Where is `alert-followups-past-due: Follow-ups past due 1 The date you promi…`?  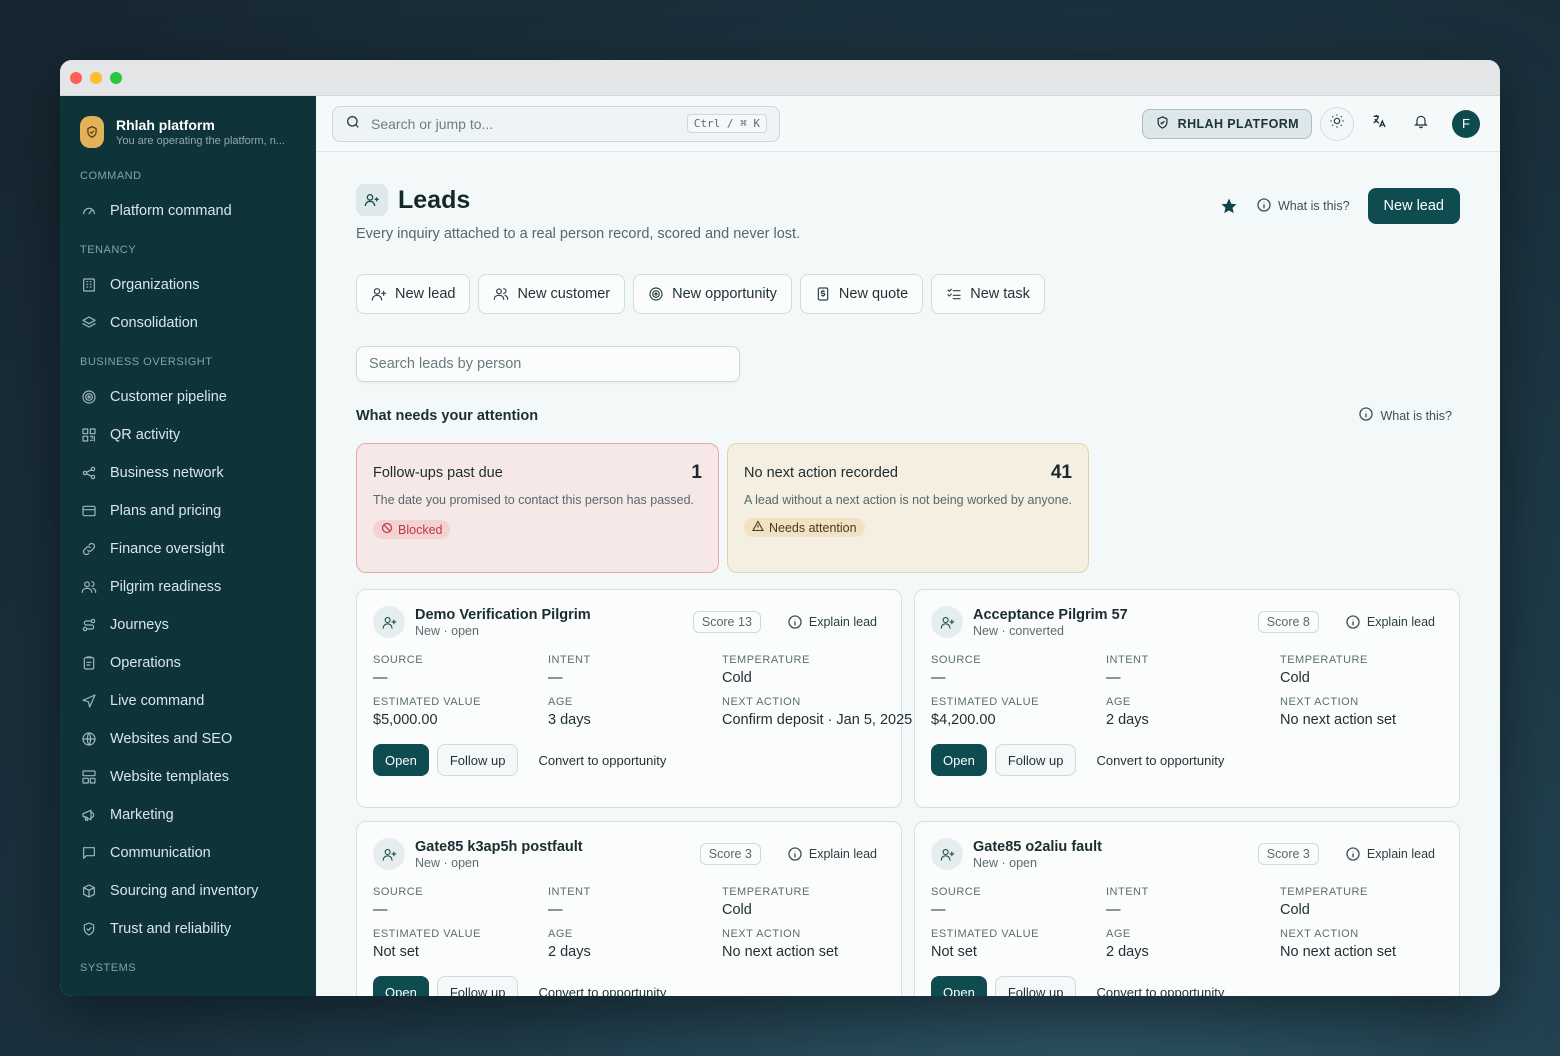
alert-followups-past-due: Follow-ups past due 1 The date you promi… is located at coordinates (537, 508).